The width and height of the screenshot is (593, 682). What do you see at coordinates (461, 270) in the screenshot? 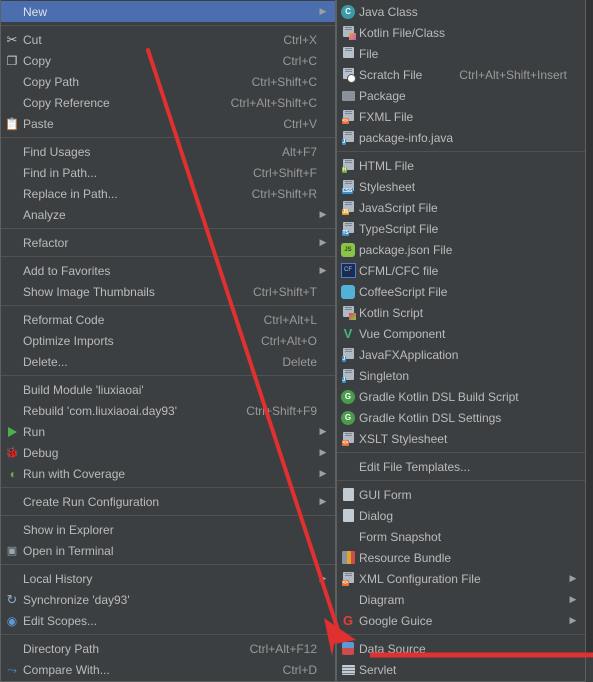
I see `menu-item-cfml-cfc-file: CF CFML/CFC file` at bounding box center [461, 270].